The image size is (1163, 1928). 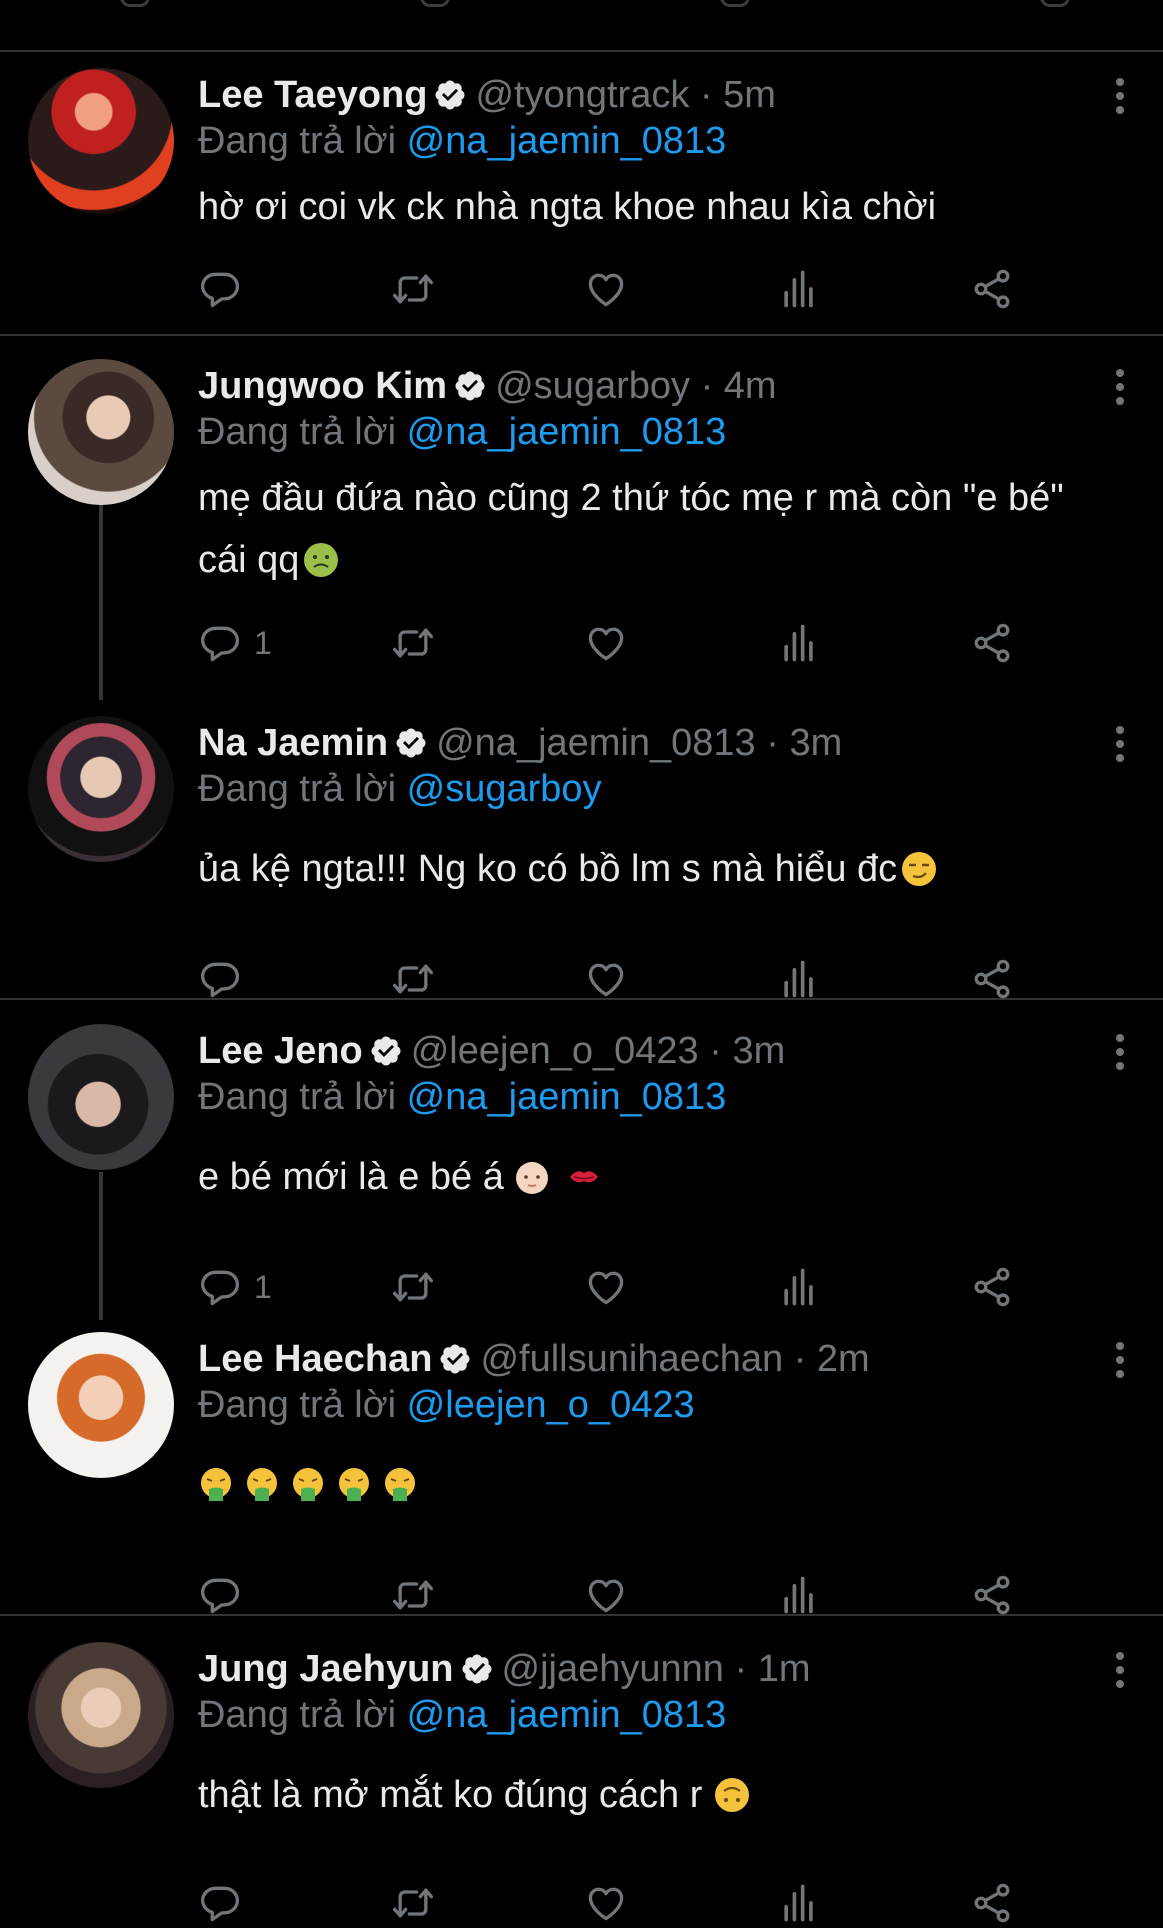 I want to click on tweet-header: Jungwoo Kim @sugarboy · 4m, so click(x=487, y=386).